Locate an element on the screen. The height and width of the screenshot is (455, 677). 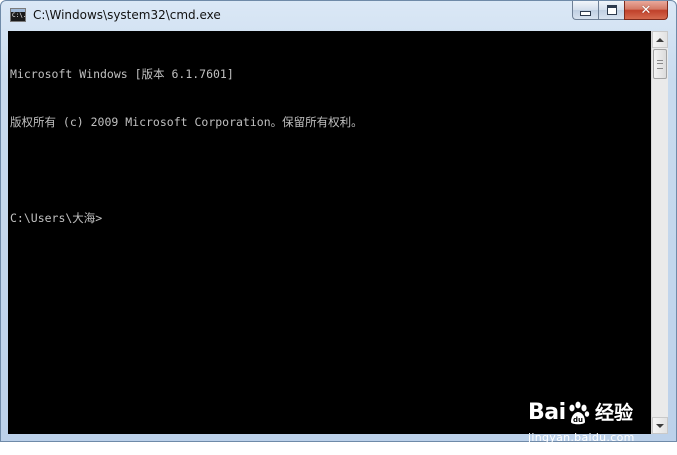
scroll-down-button is located at coordinates (660, 425).